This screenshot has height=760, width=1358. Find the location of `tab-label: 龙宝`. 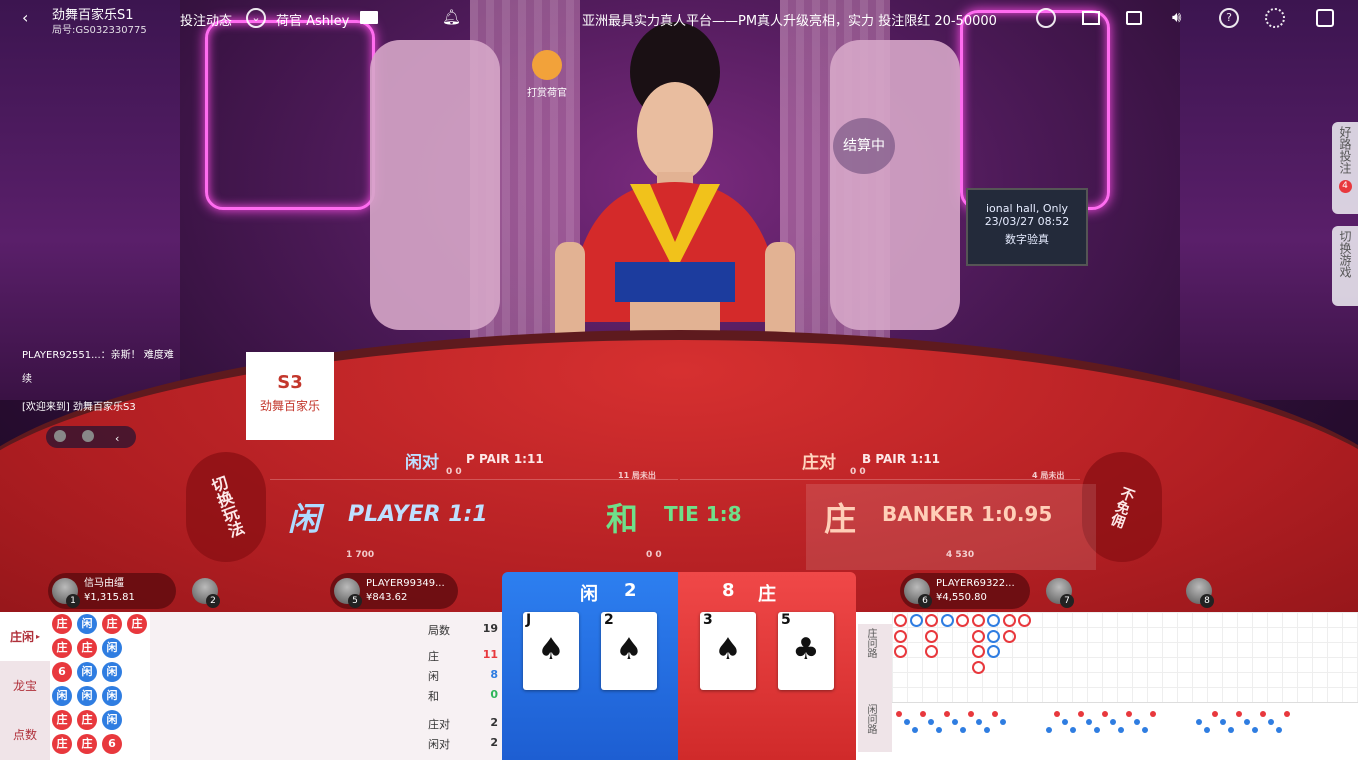

tab-label: 龙宝 is located at coordinates (24, 686).